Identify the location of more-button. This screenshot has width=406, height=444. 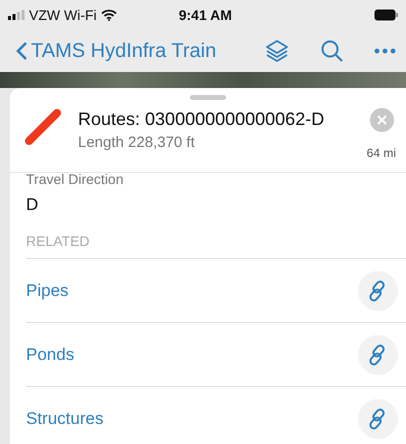
(385, 51).